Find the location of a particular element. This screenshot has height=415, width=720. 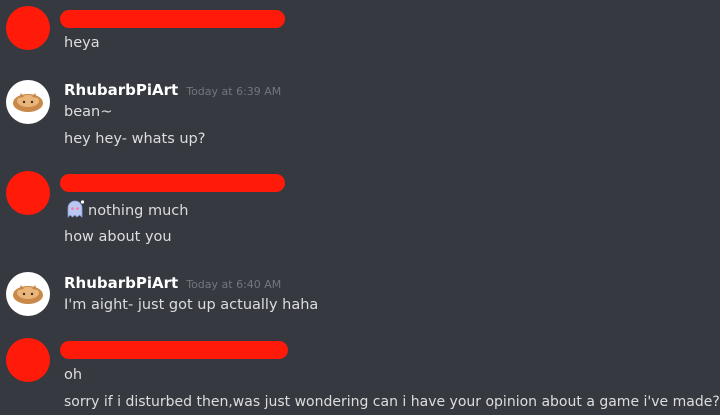

message-text: how about you is located at coordinates (118, 237).